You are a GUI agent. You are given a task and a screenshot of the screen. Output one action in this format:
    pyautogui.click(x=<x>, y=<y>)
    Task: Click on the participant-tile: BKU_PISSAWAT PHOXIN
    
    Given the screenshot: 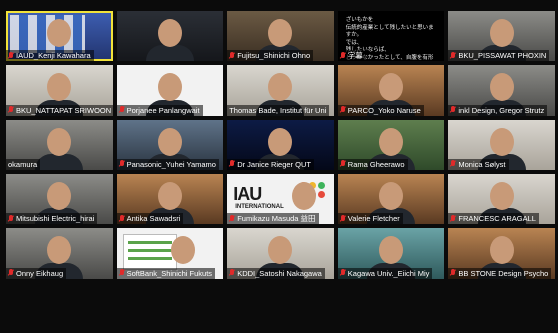 What is the action you would take?
    pyautogui.click(x=501, y=36)
    